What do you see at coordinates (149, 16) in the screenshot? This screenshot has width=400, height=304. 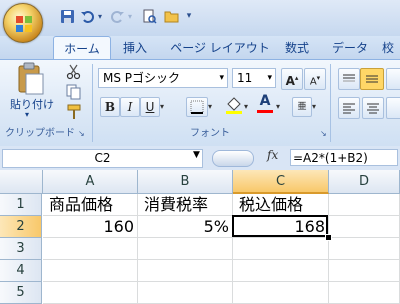 I see `print-preview-icon` at bounding box center [149, 16].